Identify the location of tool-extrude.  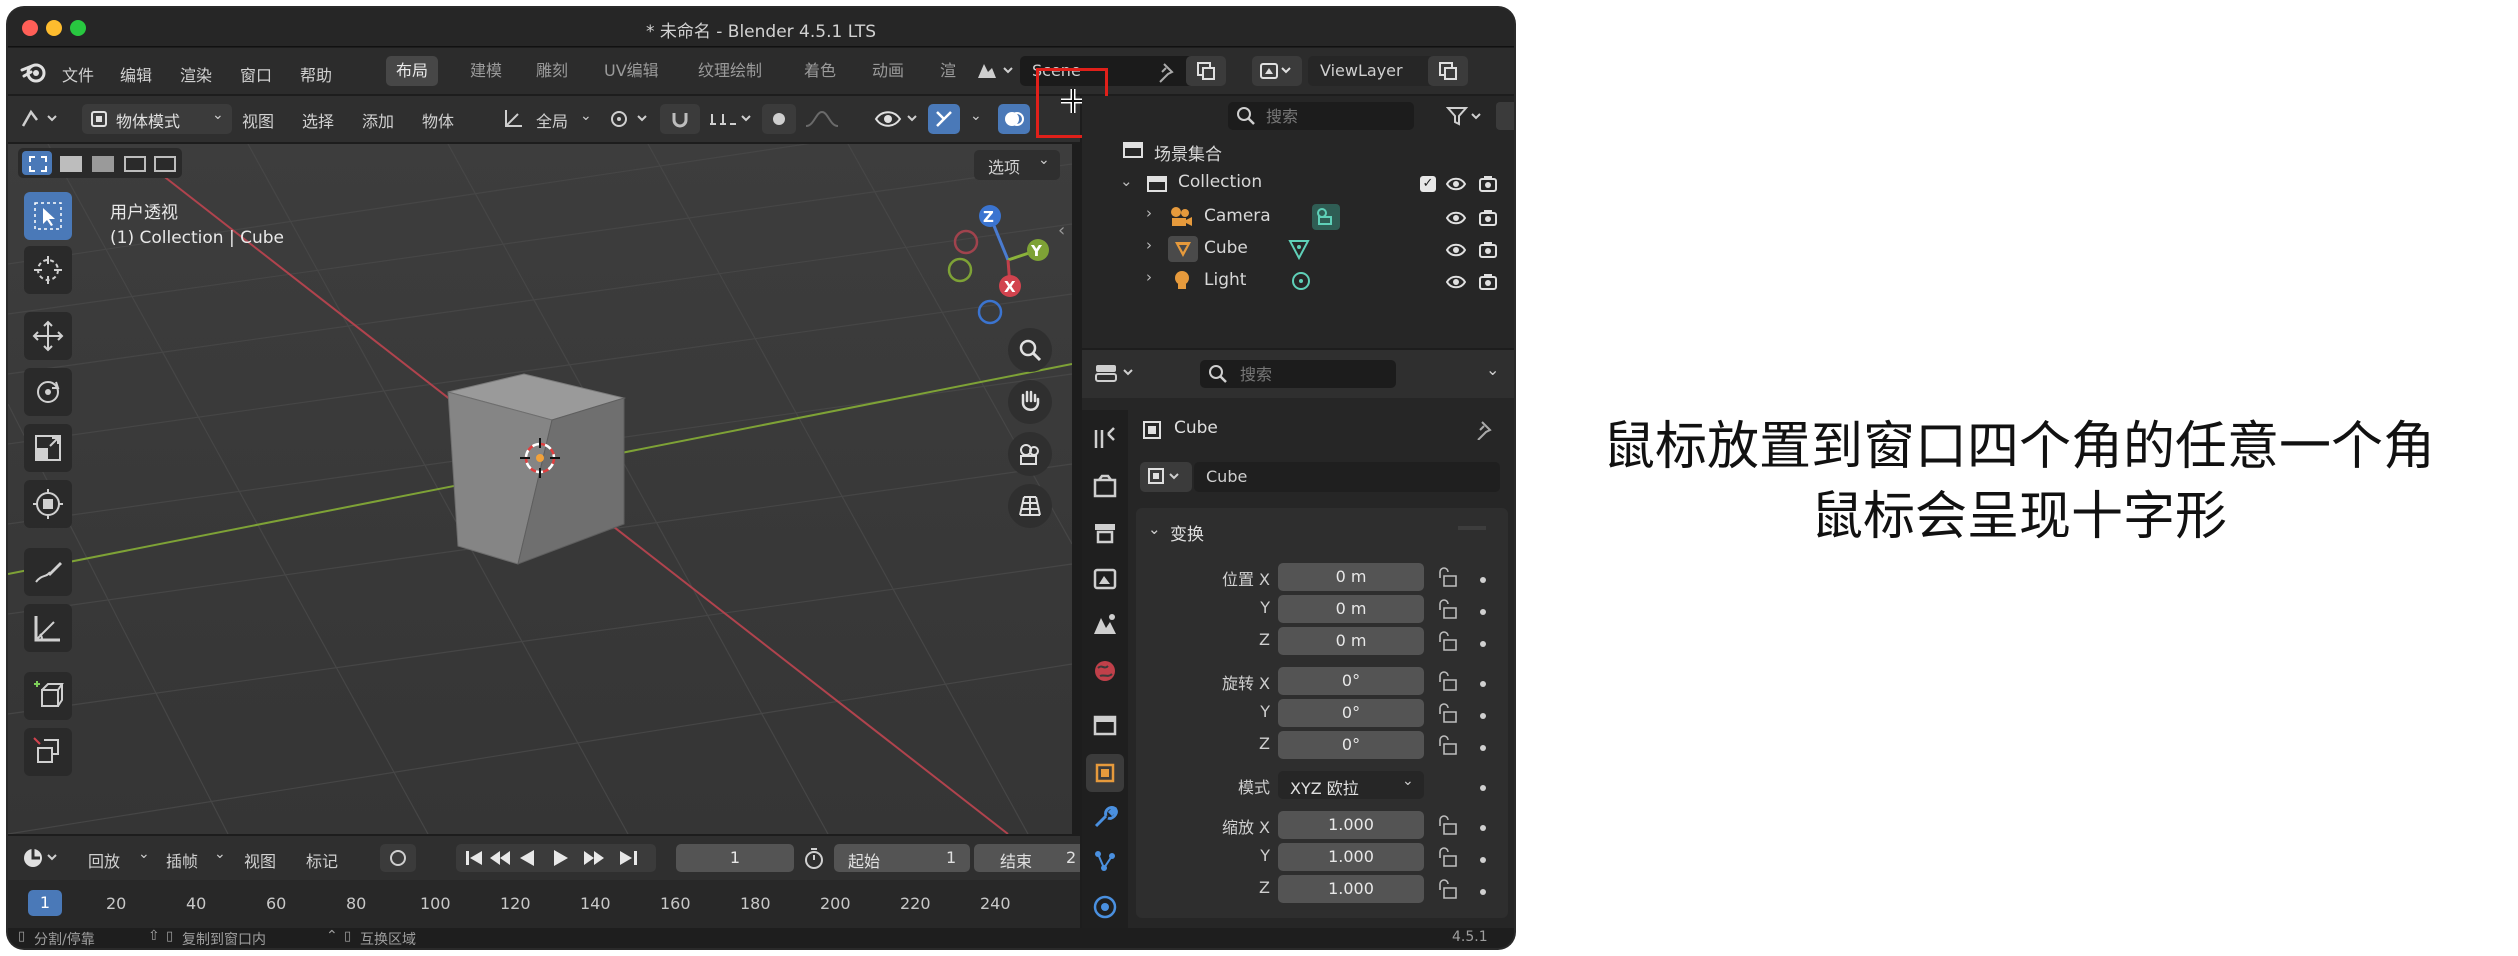
(48, 752).